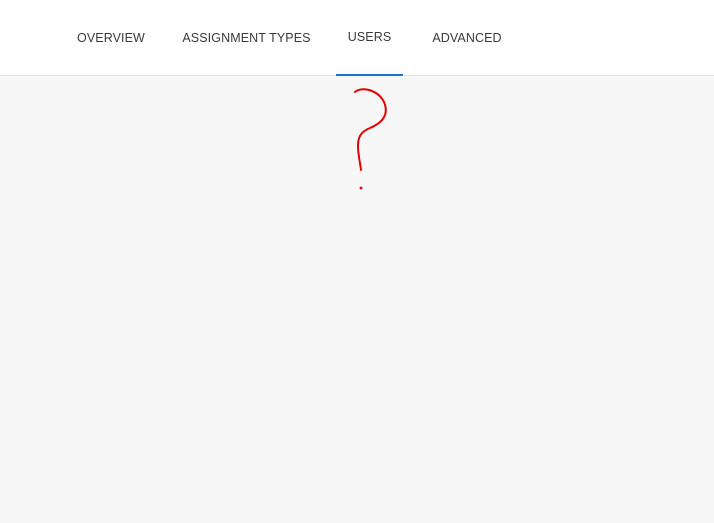 Image resolution: width=714 pixels, height=523 pixels. What do you see at coordinates (246, 38) in the screenshot?
I see `tab-assignment-types: ASSIGNMENT TYPES` at bounding box center [246, 38].